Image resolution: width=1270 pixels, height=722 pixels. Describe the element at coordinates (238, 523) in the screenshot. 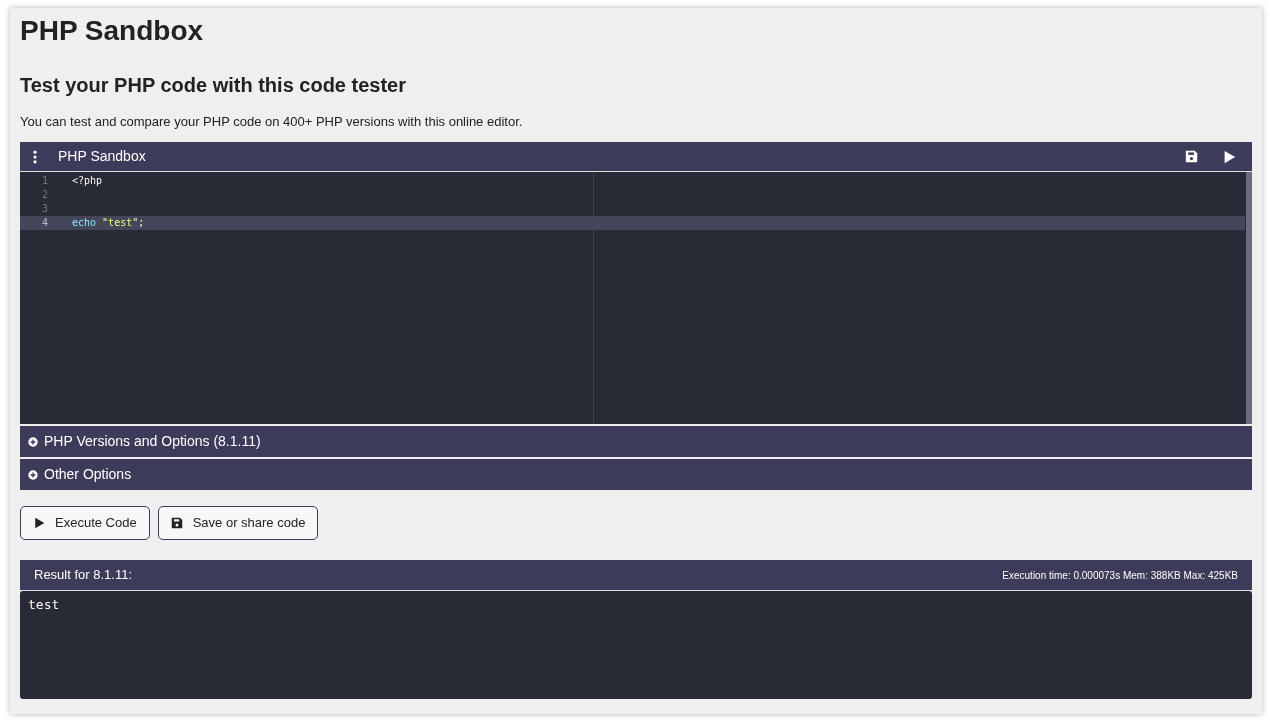

I see `save-share-button: Save or share code` at that location.